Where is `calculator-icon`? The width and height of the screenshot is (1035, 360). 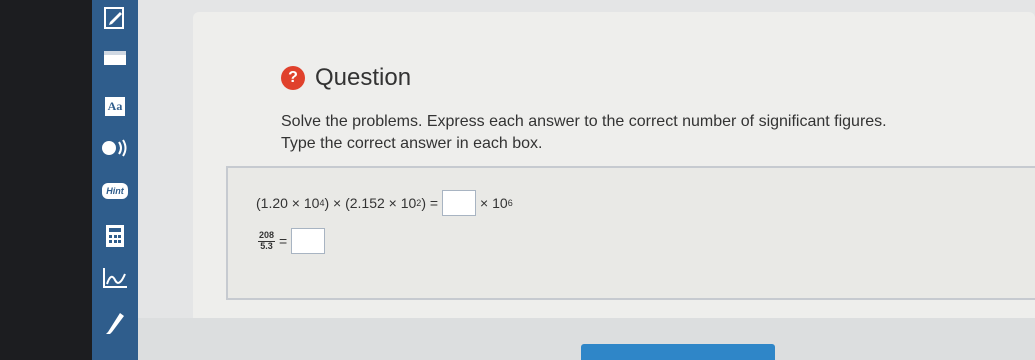 calculator-icon is located at coordinates (115, 236).